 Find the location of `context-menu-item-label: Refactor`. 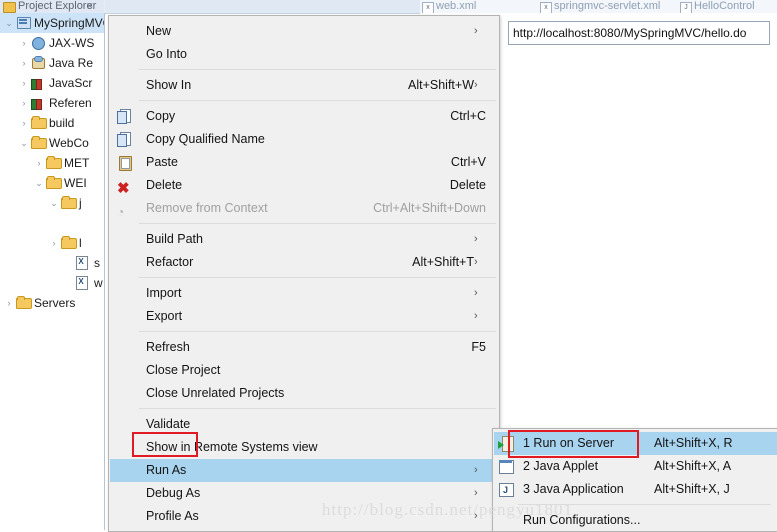

context-menu-item-label: Refactor is located at coordinates (170, 262).